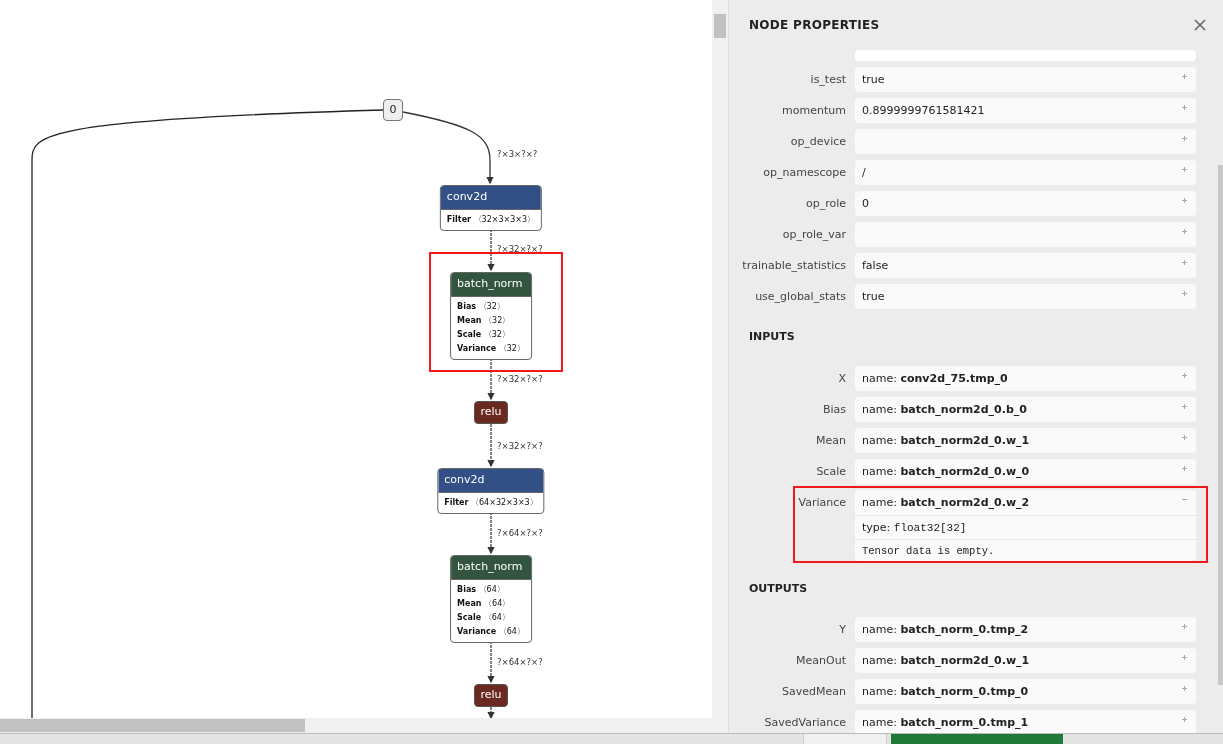 The height and width of the screenshot is (744, 1223). I want to click on input-node: 0, so click(393, 110).